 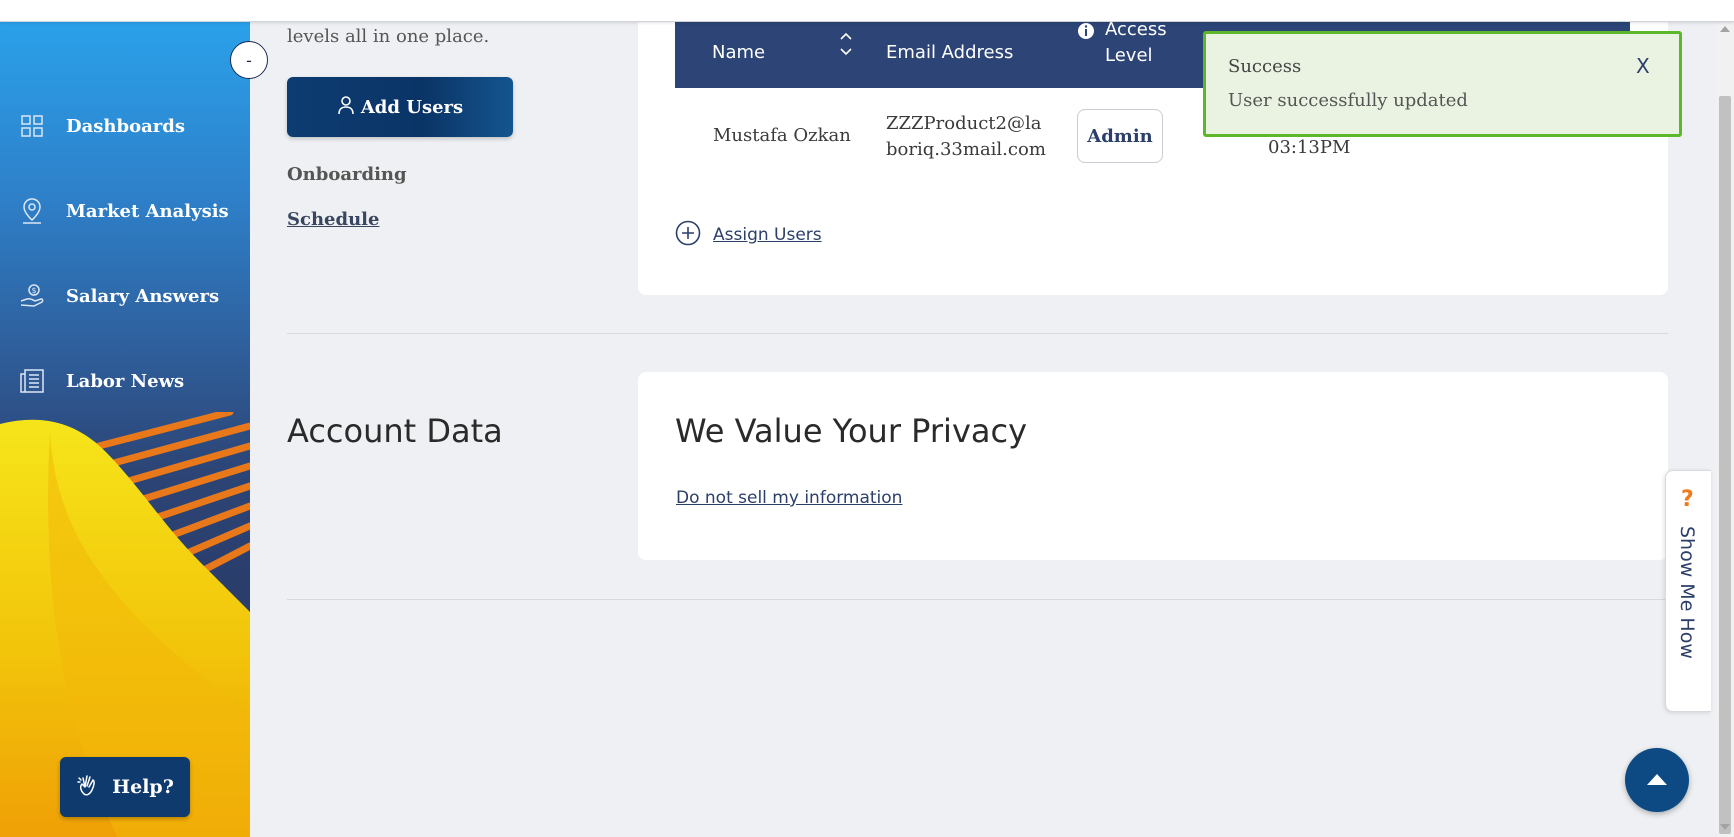 I want to click on toast-message: User successfully updated, so click(x=1348, y=100).